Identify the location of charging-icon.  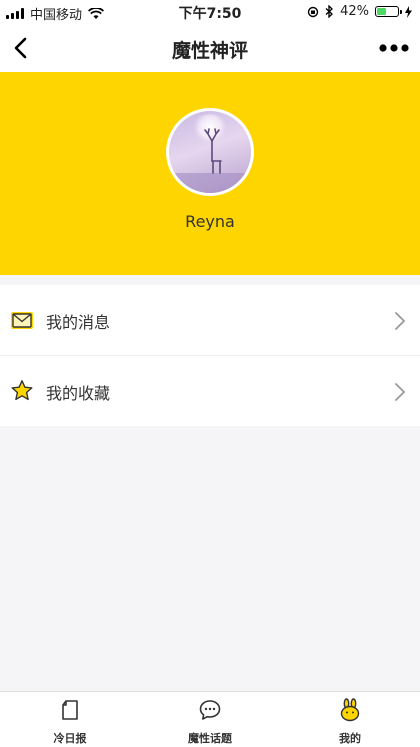
(408, 11).